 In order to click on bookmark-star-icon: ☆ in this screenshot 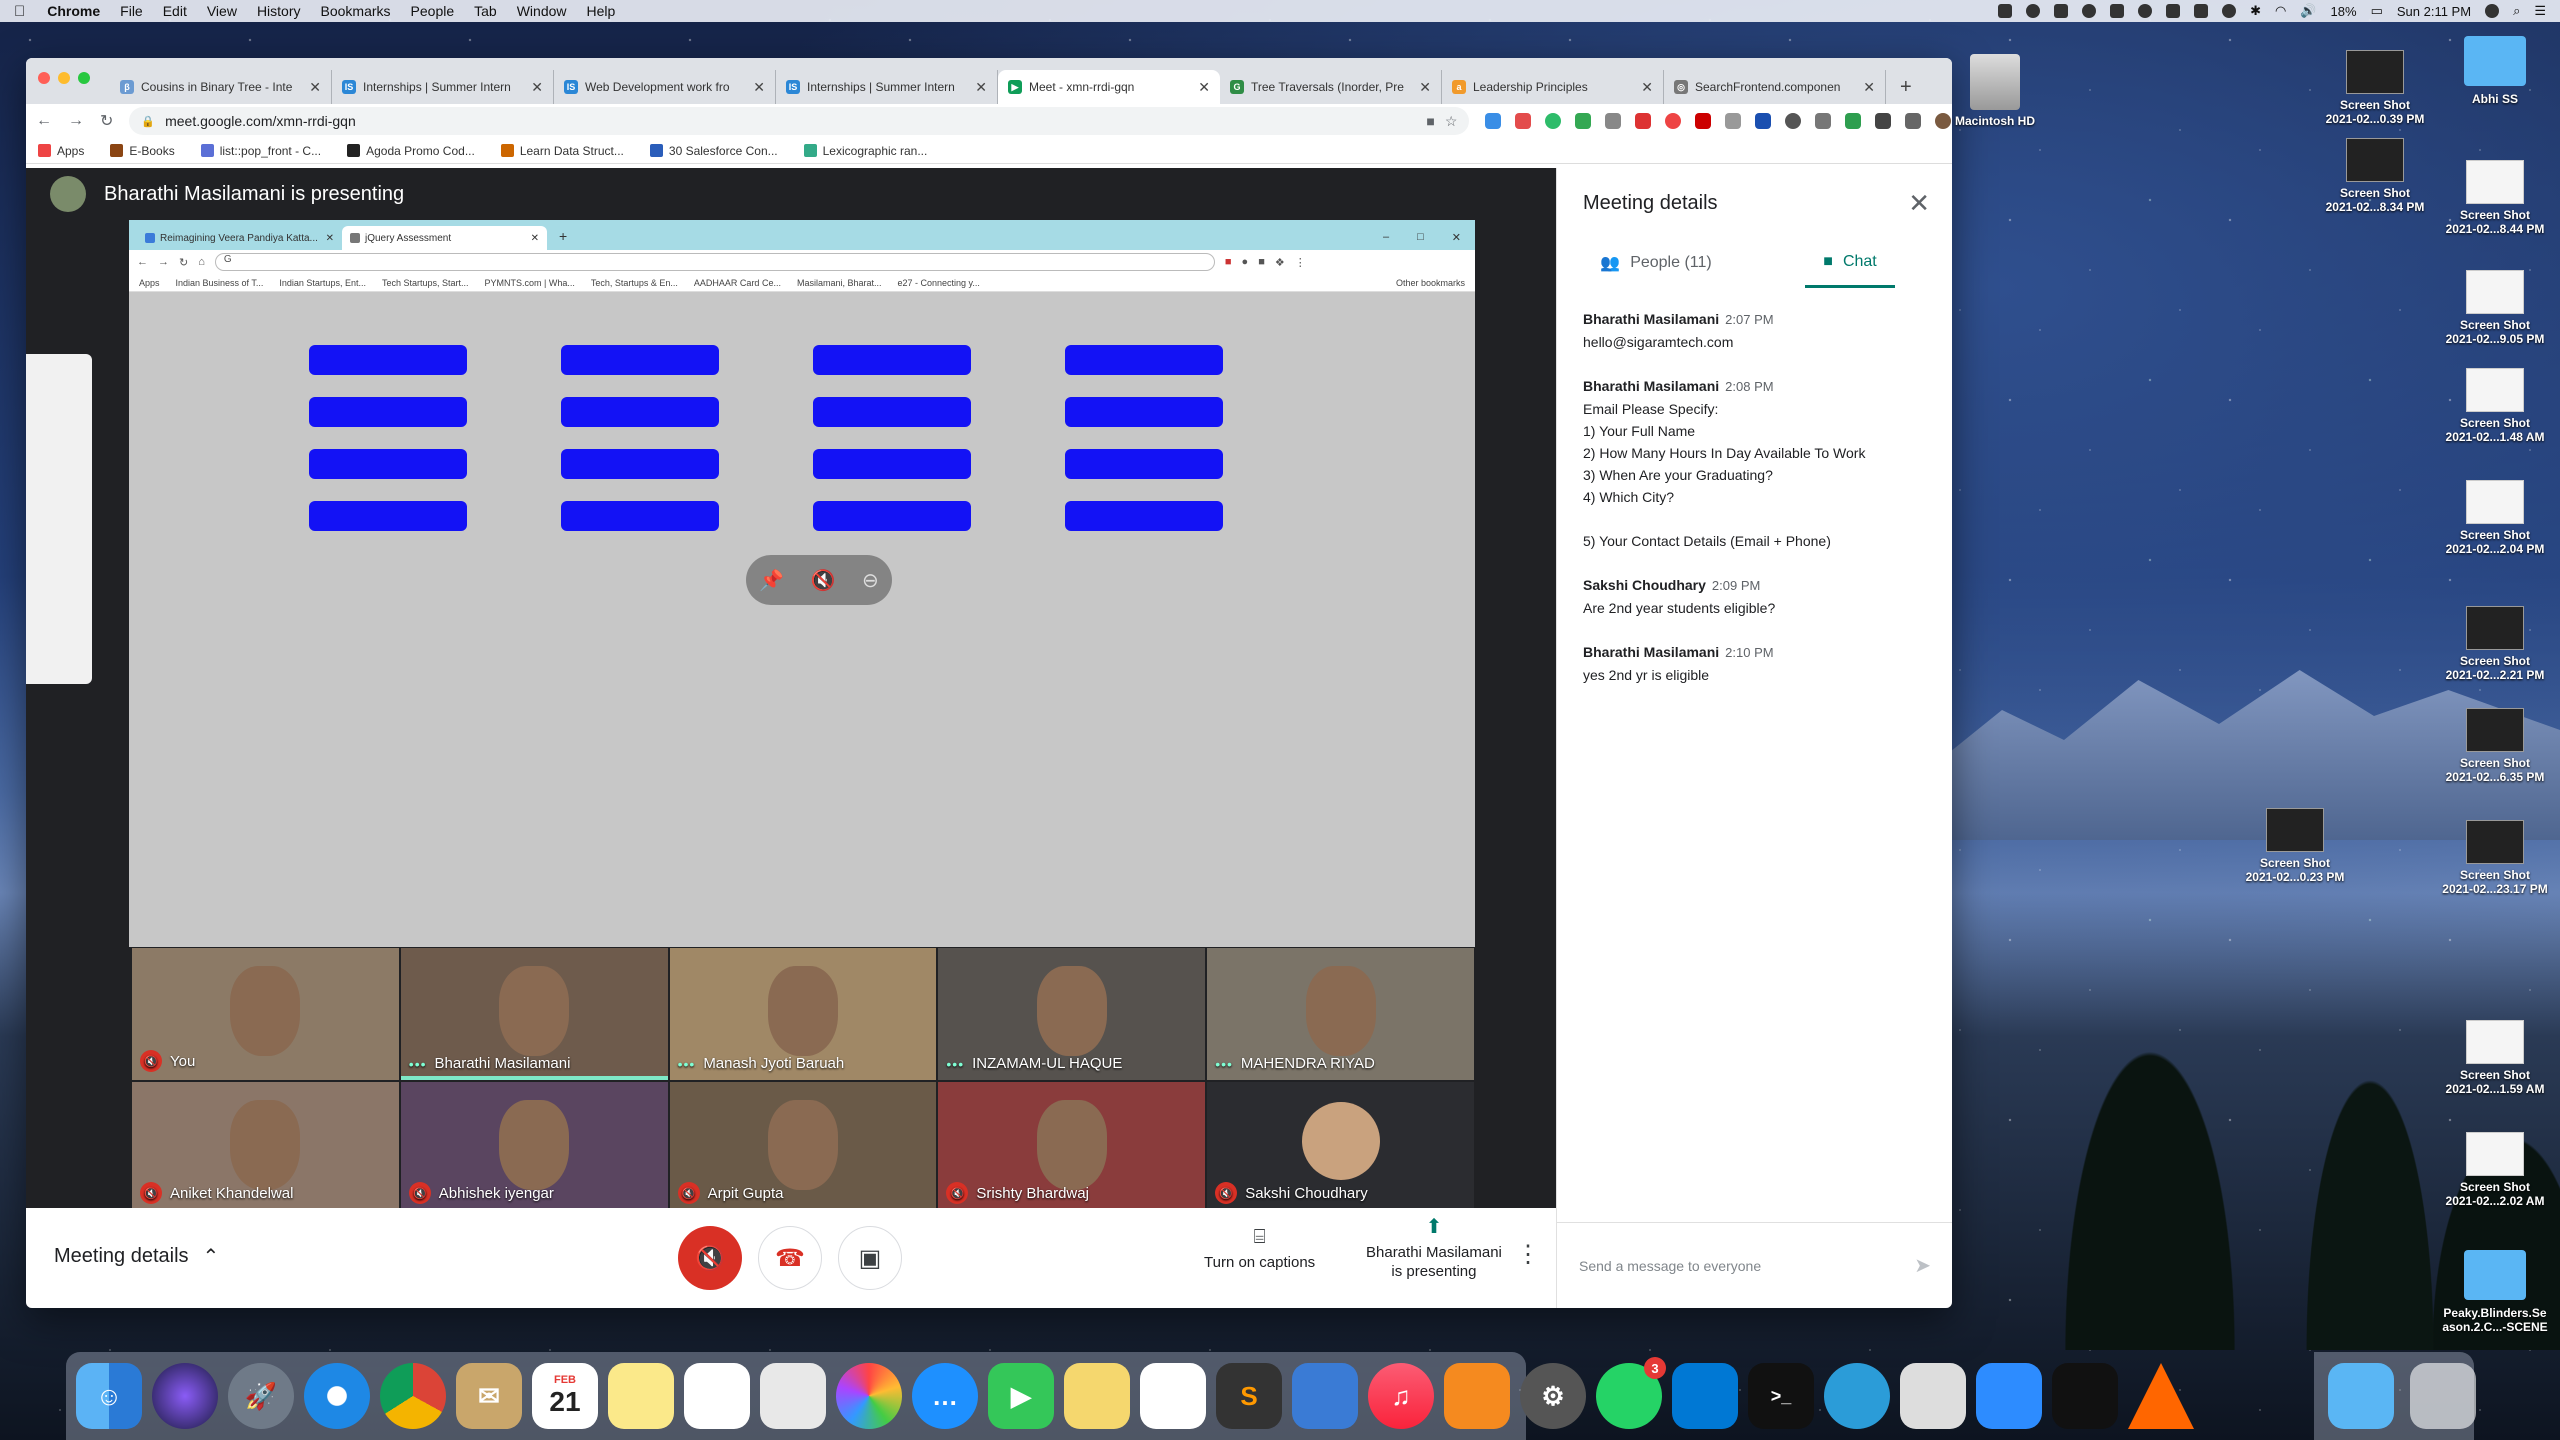, I will do `click(1451, 121)`.